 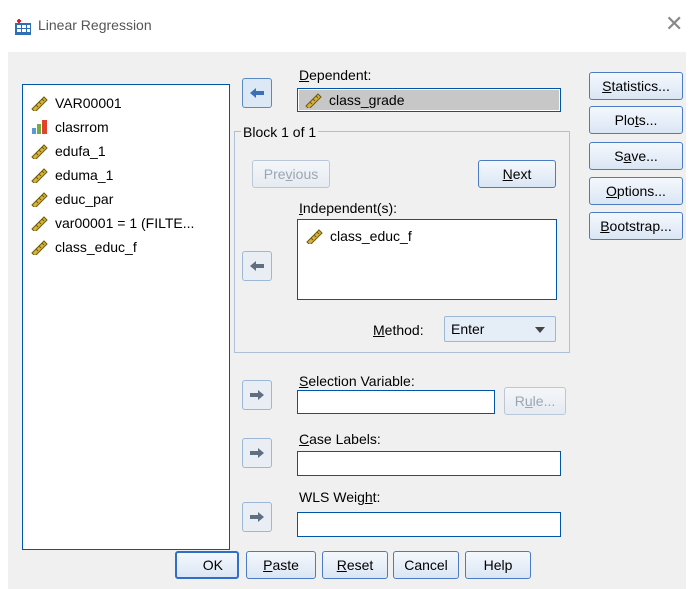 What do you see at coordinates (398, 330) in the screenshot?
I see `method-label: Method:` at bounding box center [398, 330].